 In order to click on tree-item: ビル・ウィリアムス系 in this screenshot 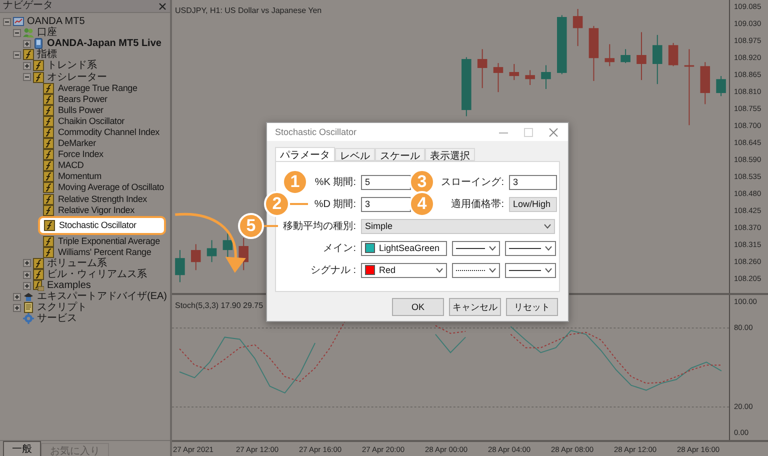, I will do `click(97, 274)`.